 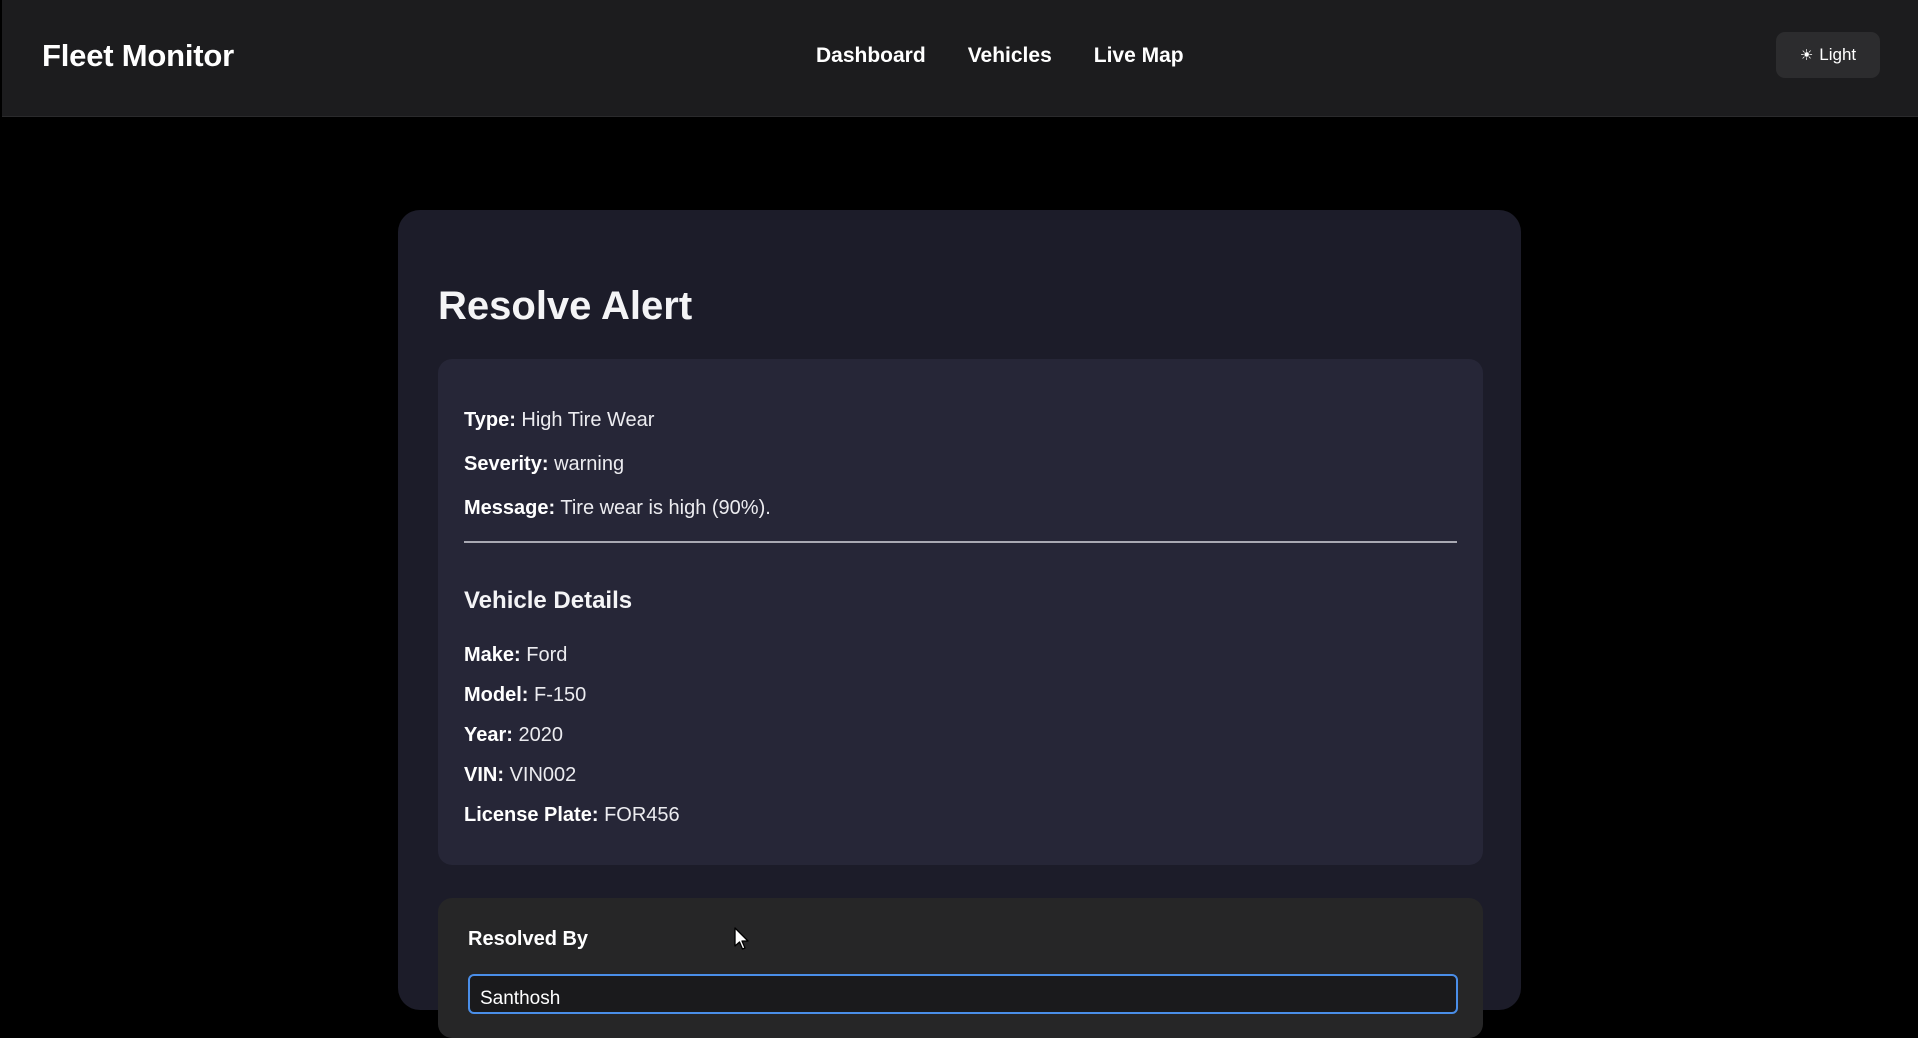 What do you see at coordinates (1806, 55) in the screenshot?
I see `sun-icon: ☀` at bounding box center [1806, 55].